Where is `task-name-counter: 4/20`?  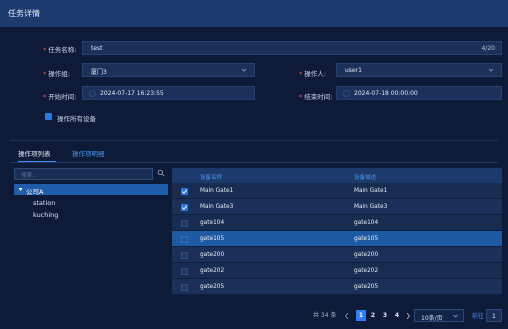
task-name-counter: 4/20 is located at coordinates (488, 48).